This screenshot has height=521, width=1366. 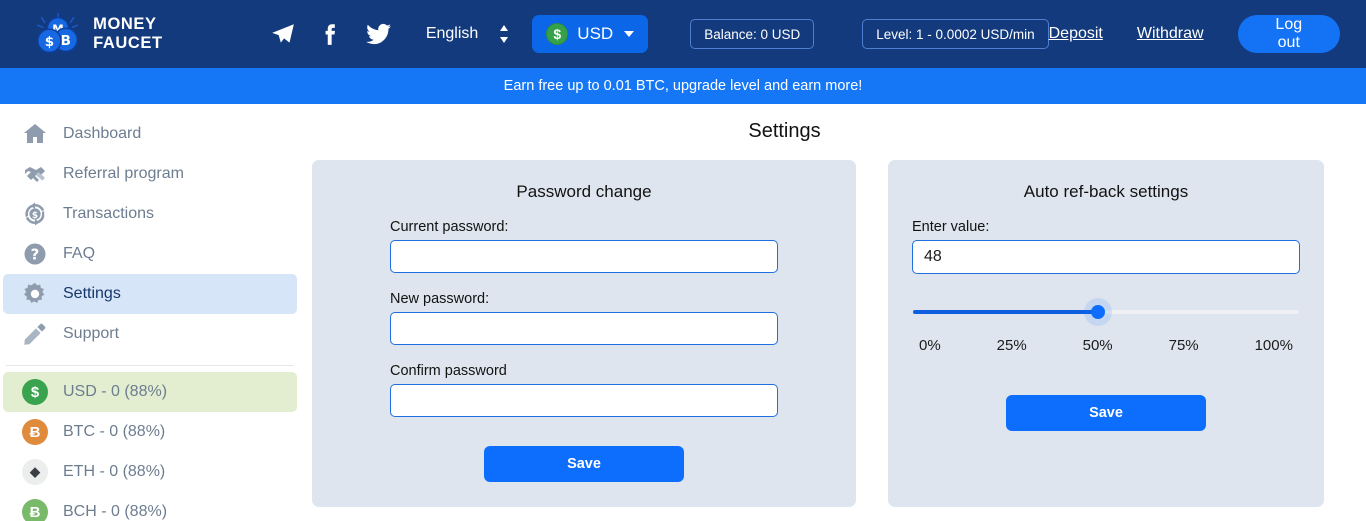 I want to click on sidebar-currency-bch: Ƀ BCH - 0 (88%), so click(x=150, y=506).